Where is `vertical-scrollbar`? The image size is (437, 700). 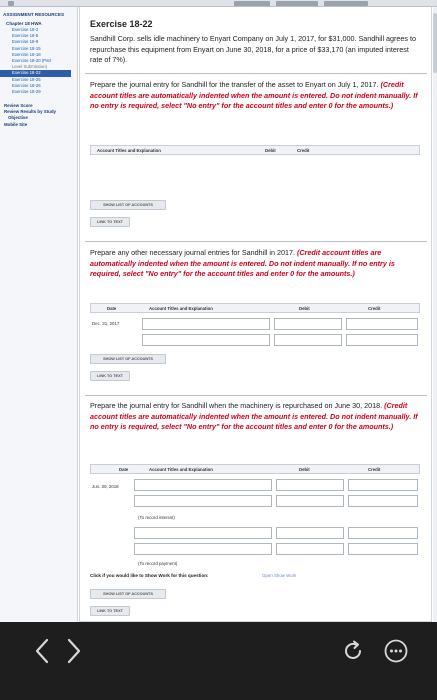
vertical-scrollbar is located at coordinates (435, 314).